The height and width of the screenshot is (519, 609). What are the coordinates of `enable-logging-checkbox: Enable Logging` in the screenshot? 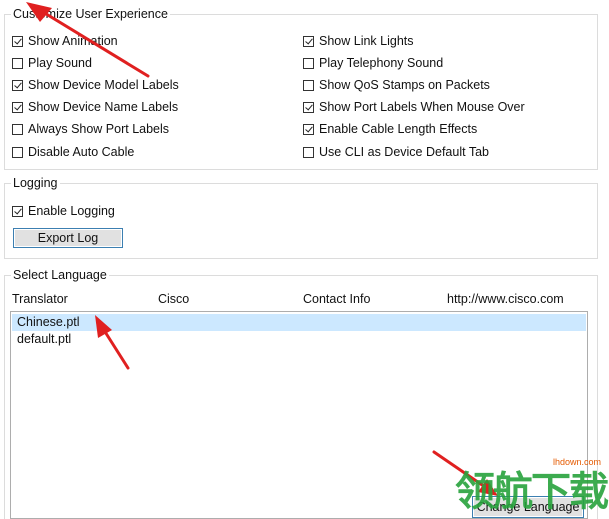 It's located at (63, 211).